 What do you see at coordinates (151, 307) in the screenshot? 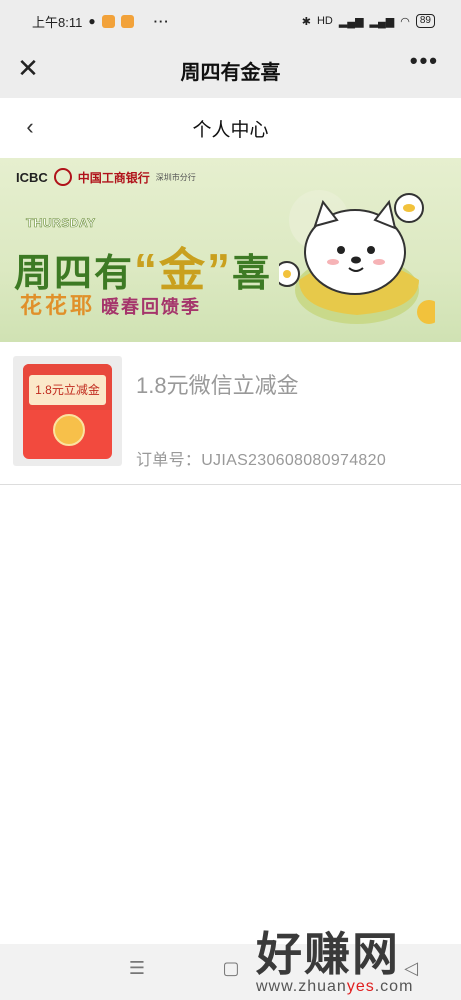
I see `slogan-sub: 暖春回馈季` at bounding box center [151, 307].